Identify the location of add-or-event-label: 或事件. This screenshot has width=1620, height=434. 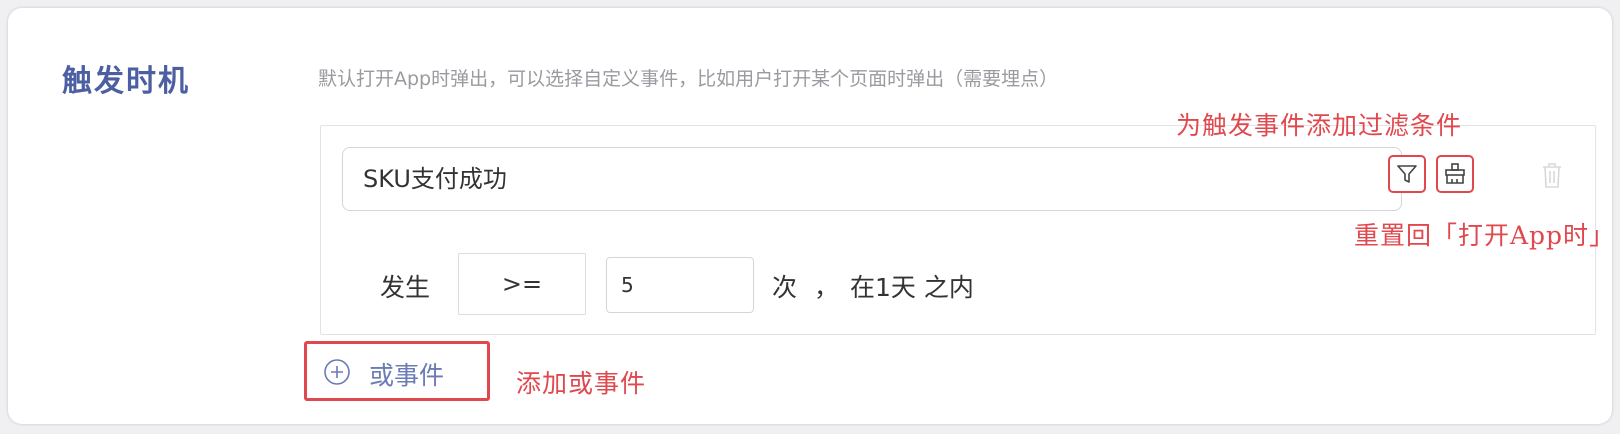
(407, 375).